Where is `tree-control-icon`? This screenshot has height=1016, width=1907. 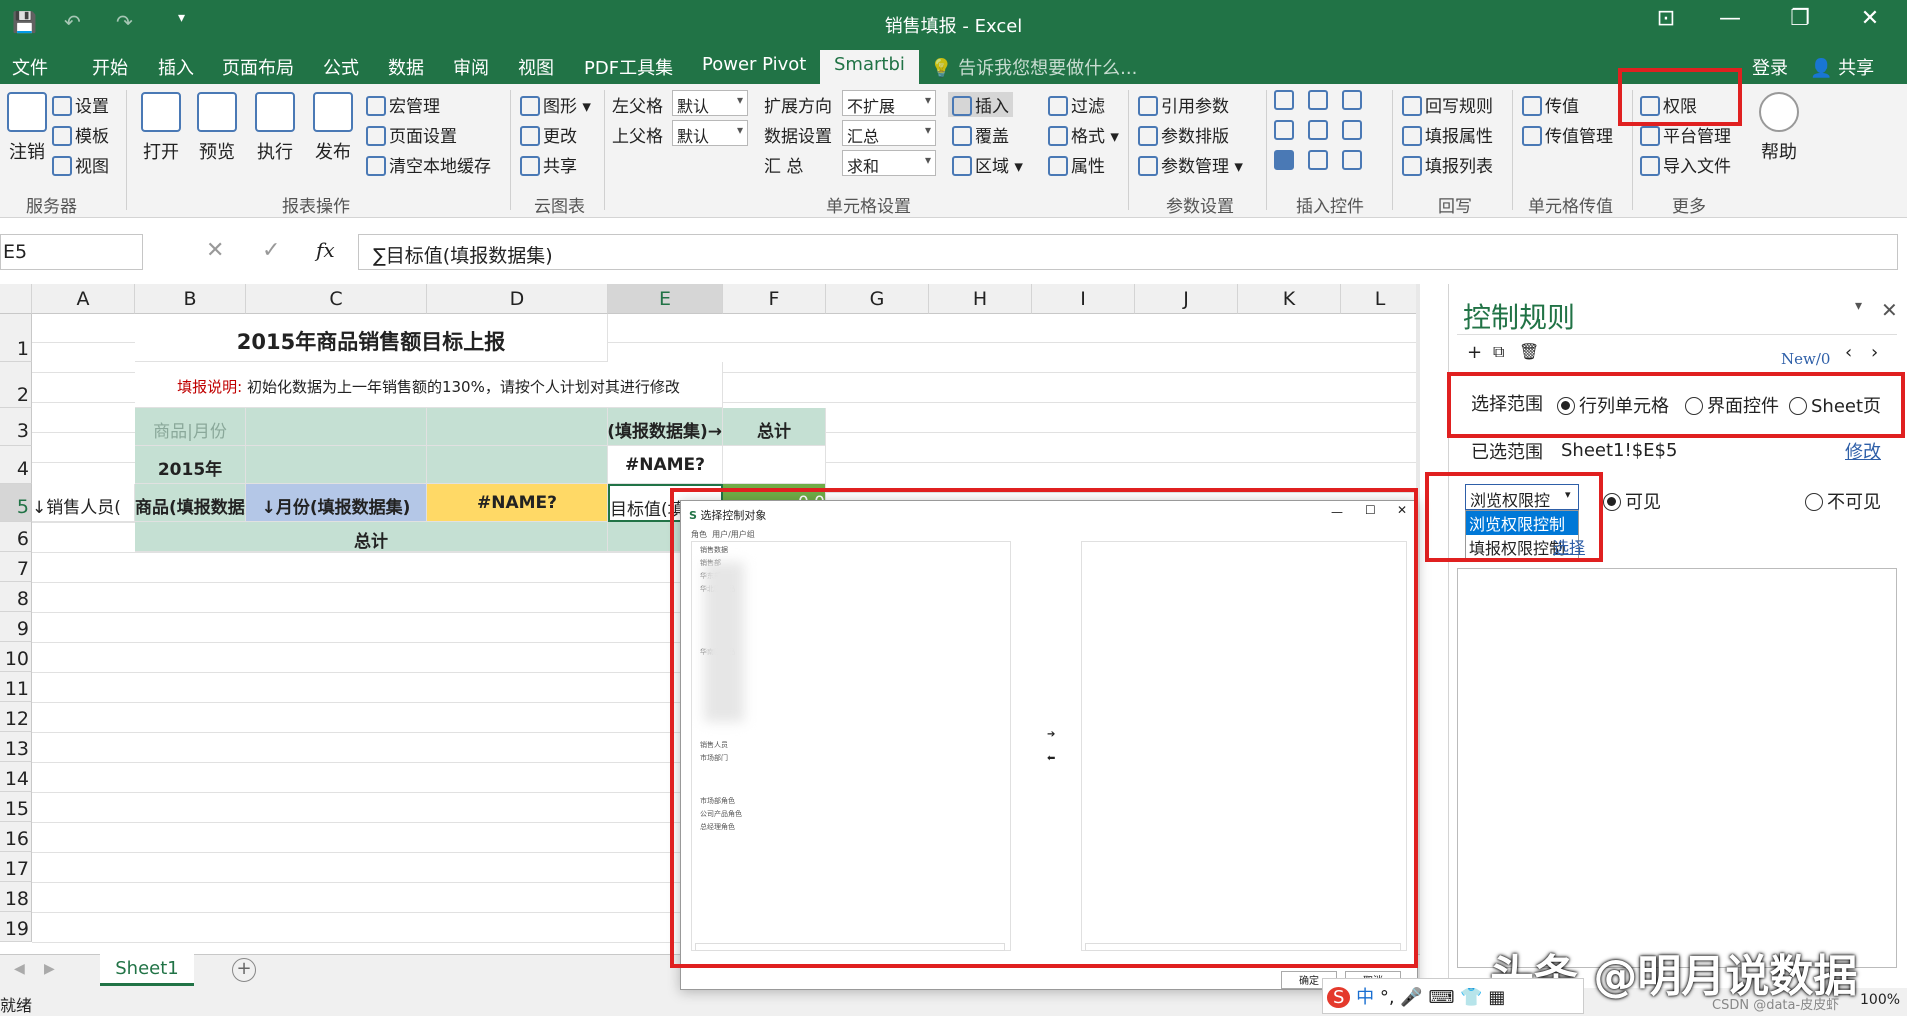 tree-control-icon is located at coordinates (1318, 130).